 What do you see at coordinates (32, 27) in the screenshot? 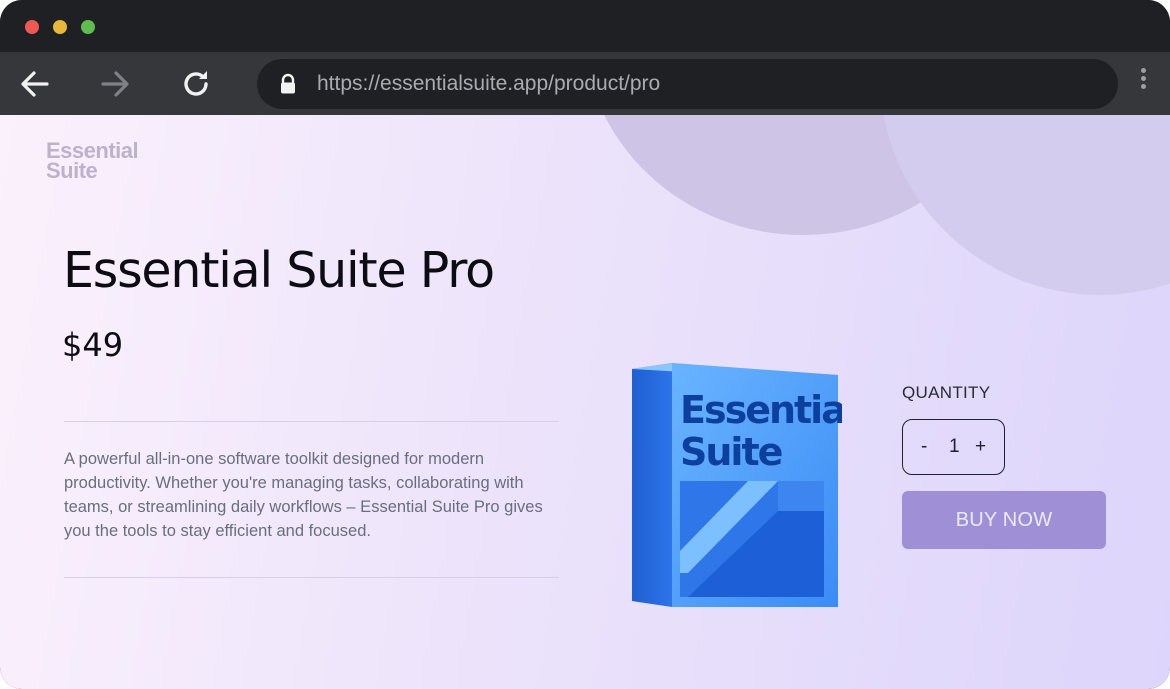
I see `close-window-button` at bounding box center [32, 27].